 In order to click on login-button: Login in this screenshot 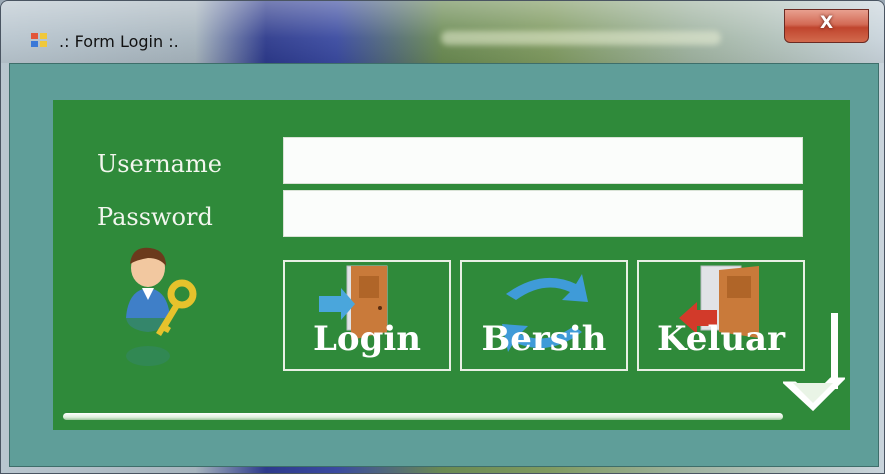, I will do `click(367, 315)`.